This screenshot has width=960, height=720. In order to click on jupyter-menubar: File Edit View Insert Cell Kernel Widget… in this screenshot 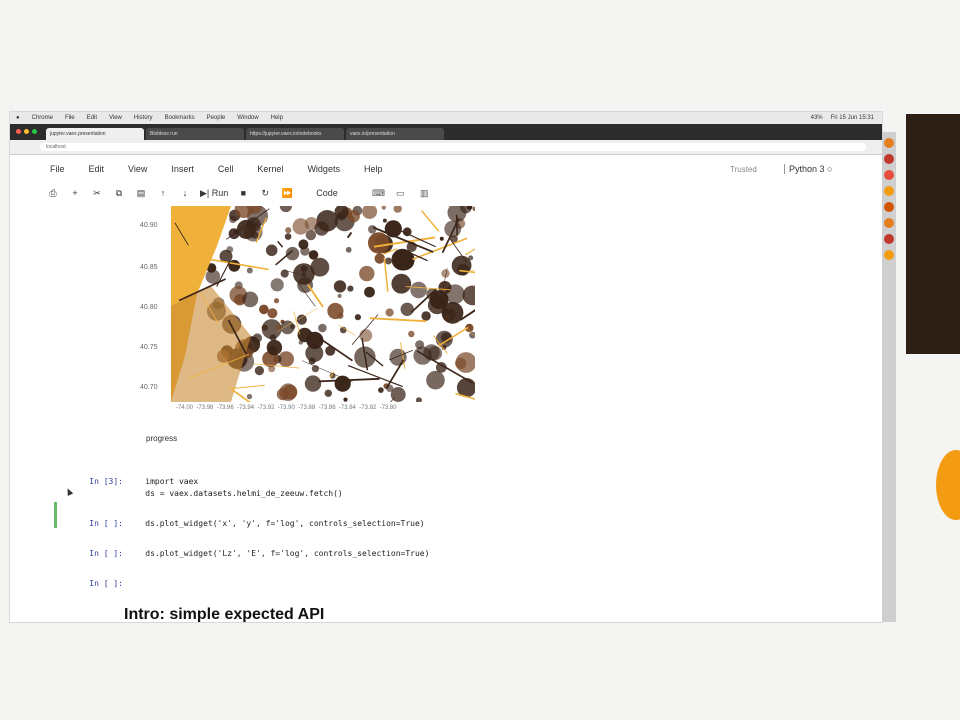, I will do `click(216, 169)`.